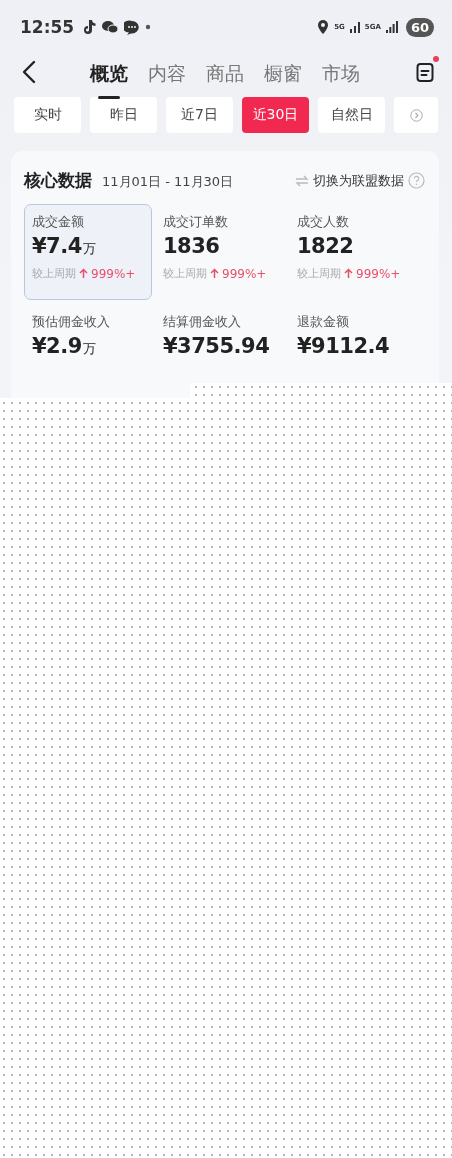 The width and height of the screenshot is (452, 1158). I want to click on metric-value: ¥2.9, so click(57, 346).